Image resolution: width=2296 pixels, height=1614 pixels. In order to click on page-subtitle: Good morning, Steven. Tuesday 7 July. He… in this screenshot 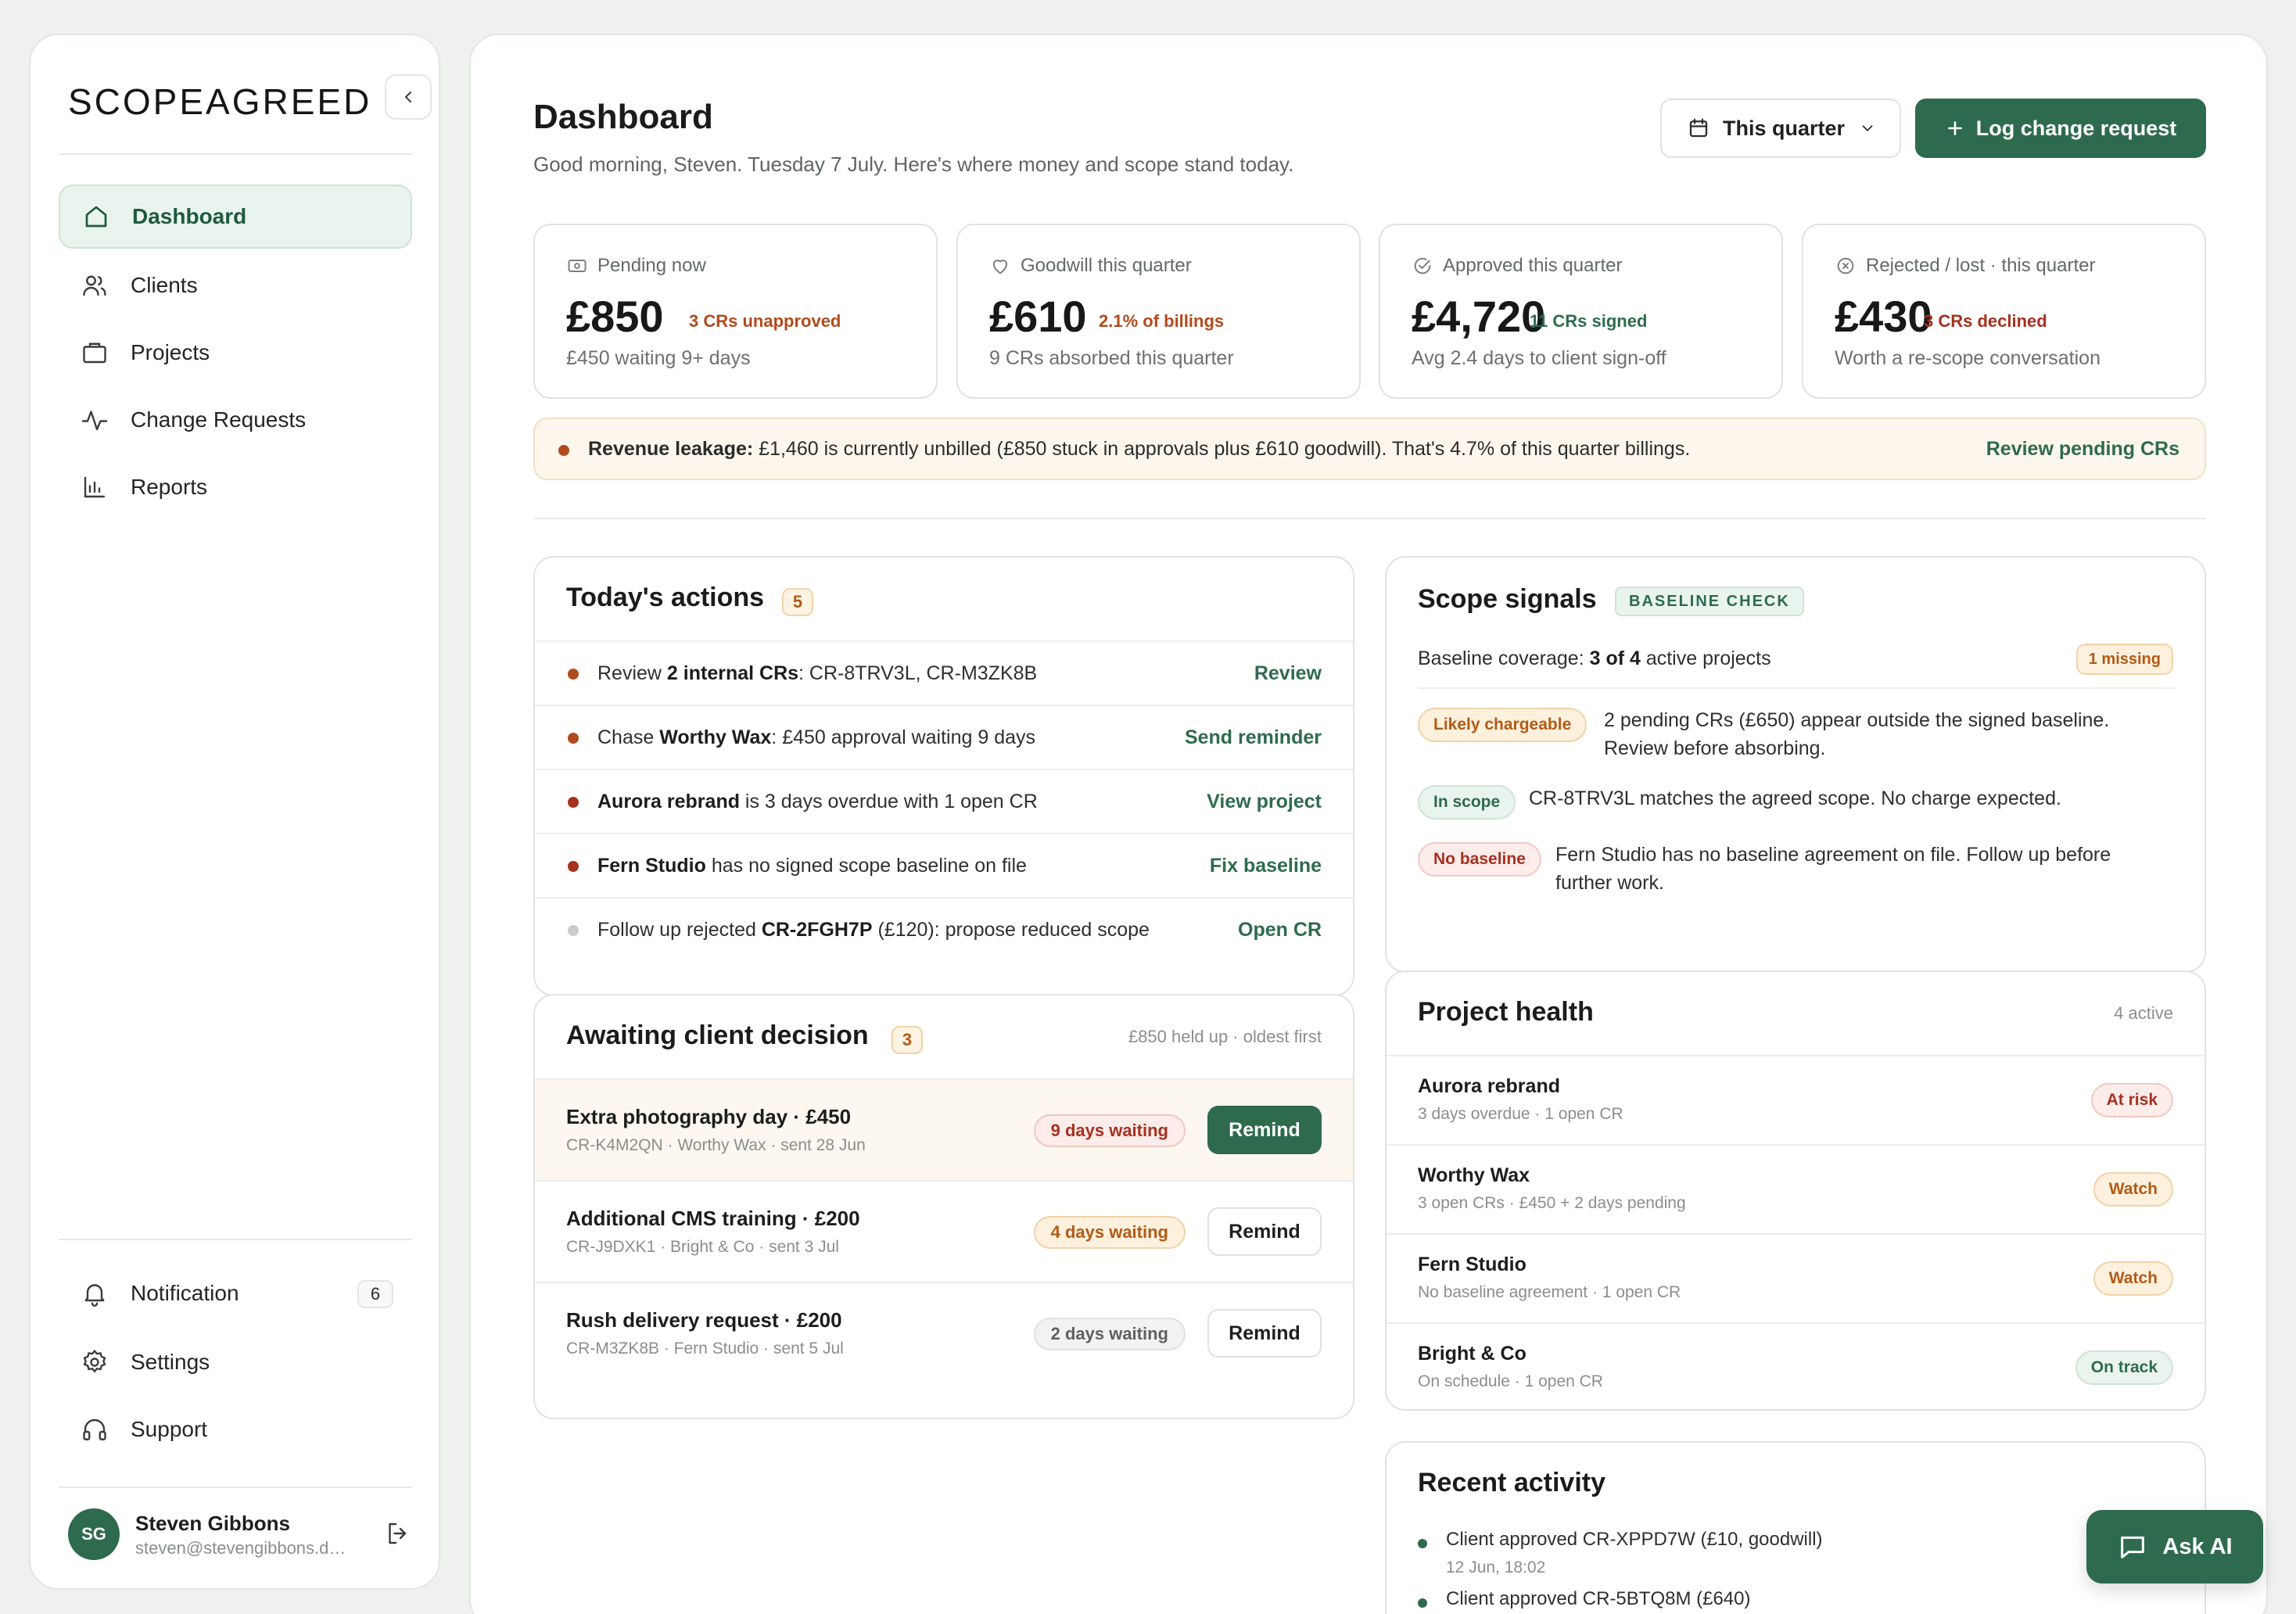, I will do `click(913, 164)`.